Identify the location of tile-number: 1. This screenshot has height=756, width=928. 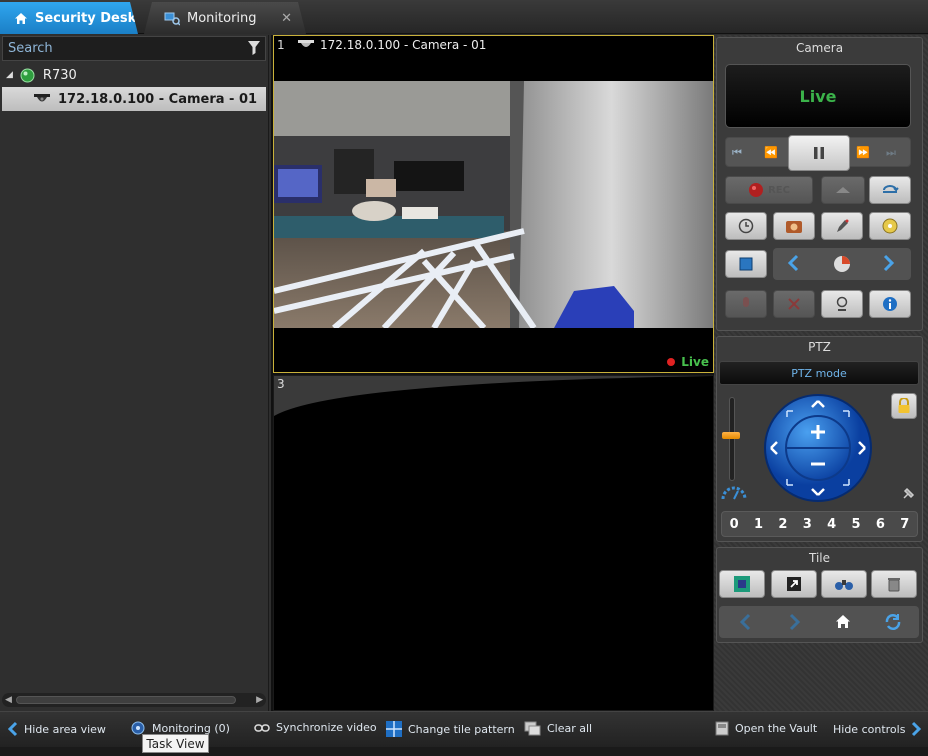
(281, 45).